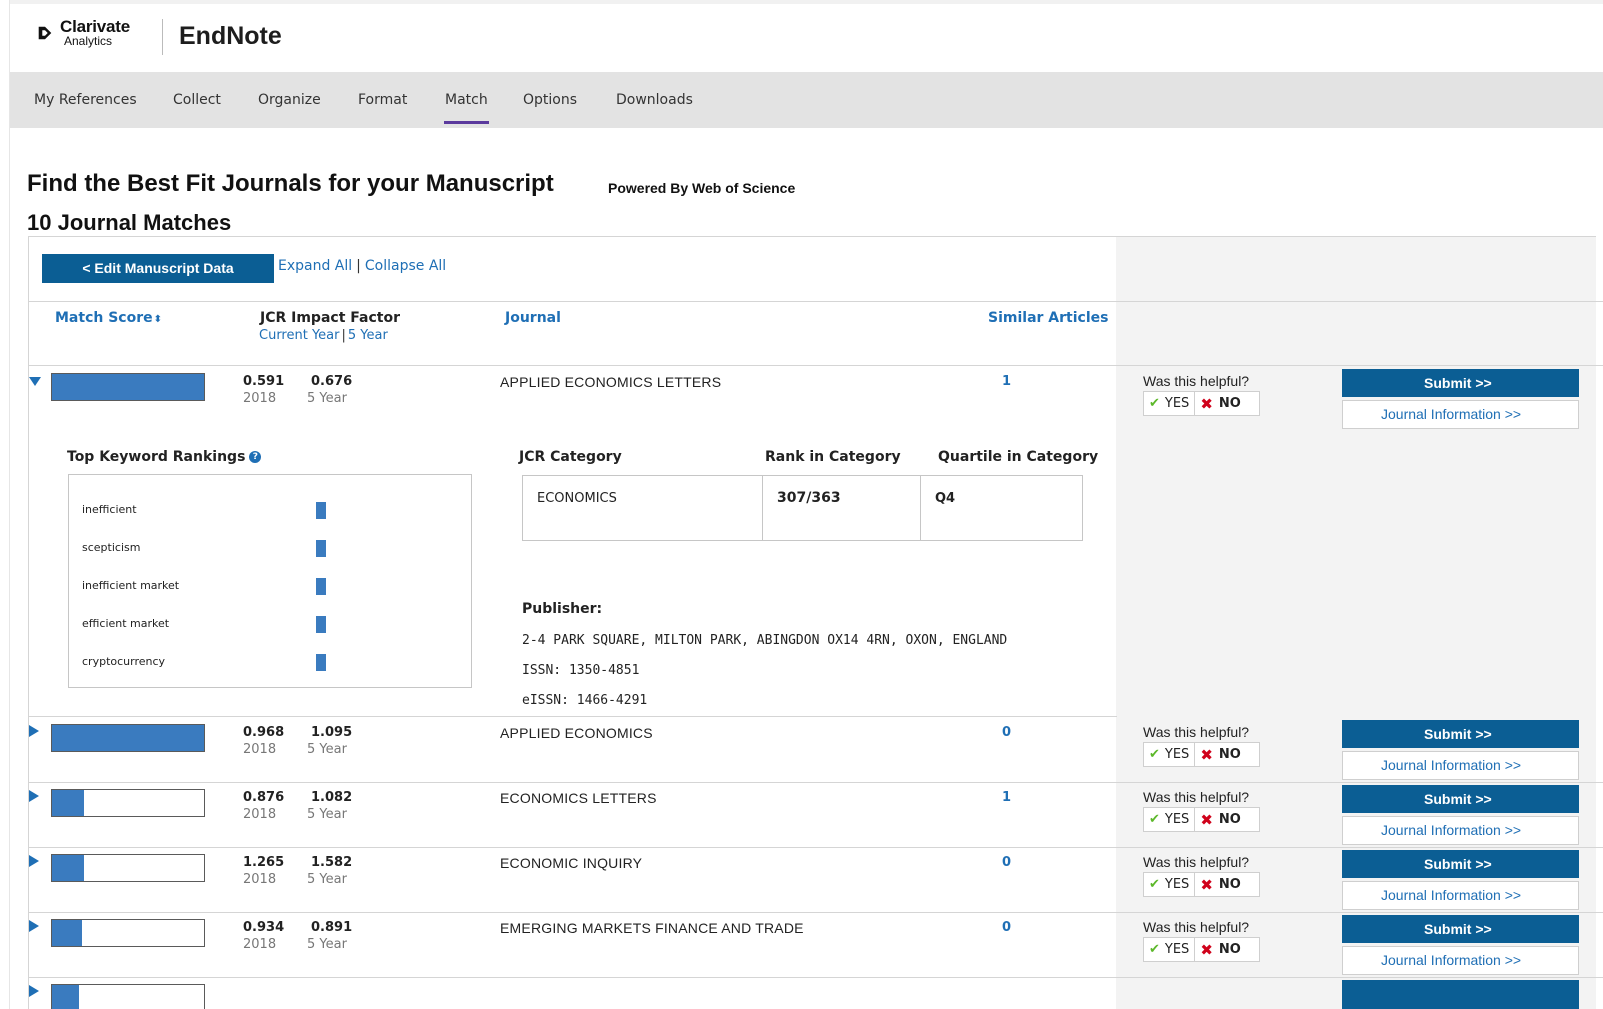  I want to click on app-name: EndNote, so click(230, 36).